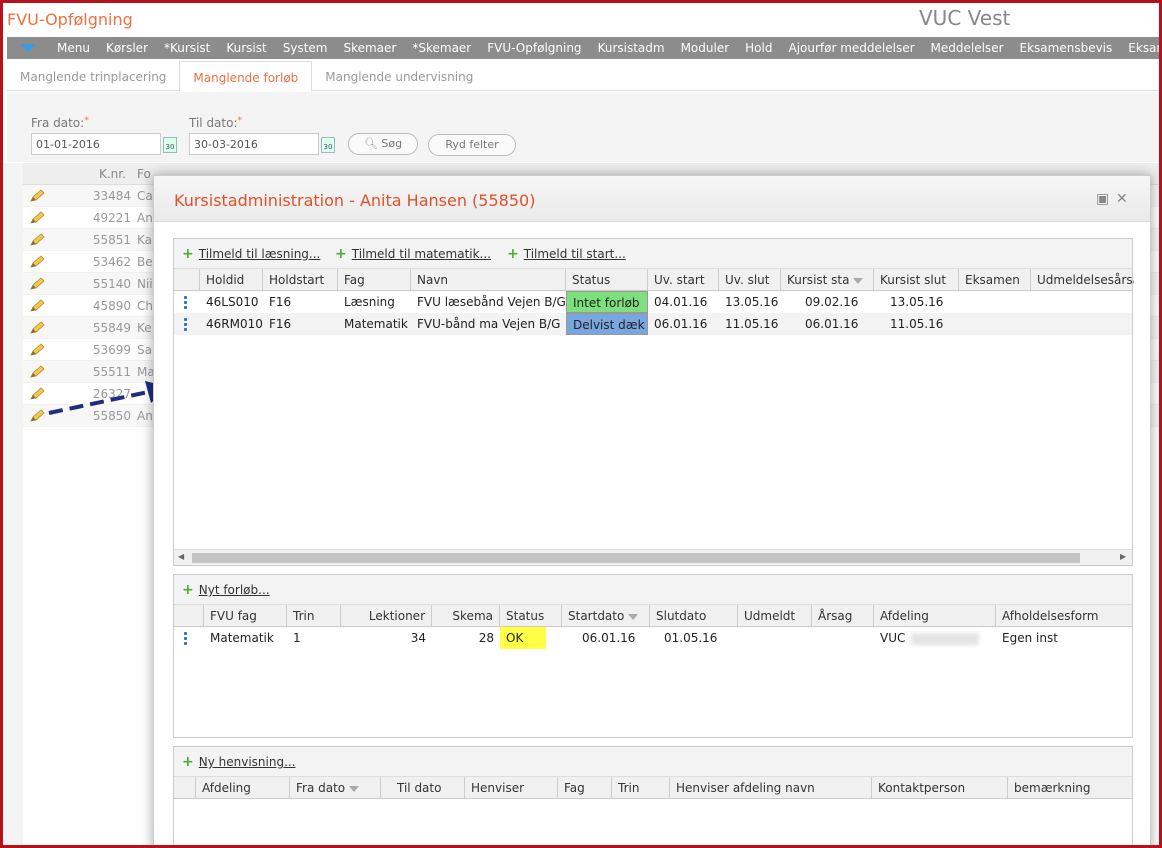 This screenshot has width=1162, height=848. What do you see at coordinates (488, 280) in the screenshot?
I see `col-navn: Navn` at bounding box center [488, 280].